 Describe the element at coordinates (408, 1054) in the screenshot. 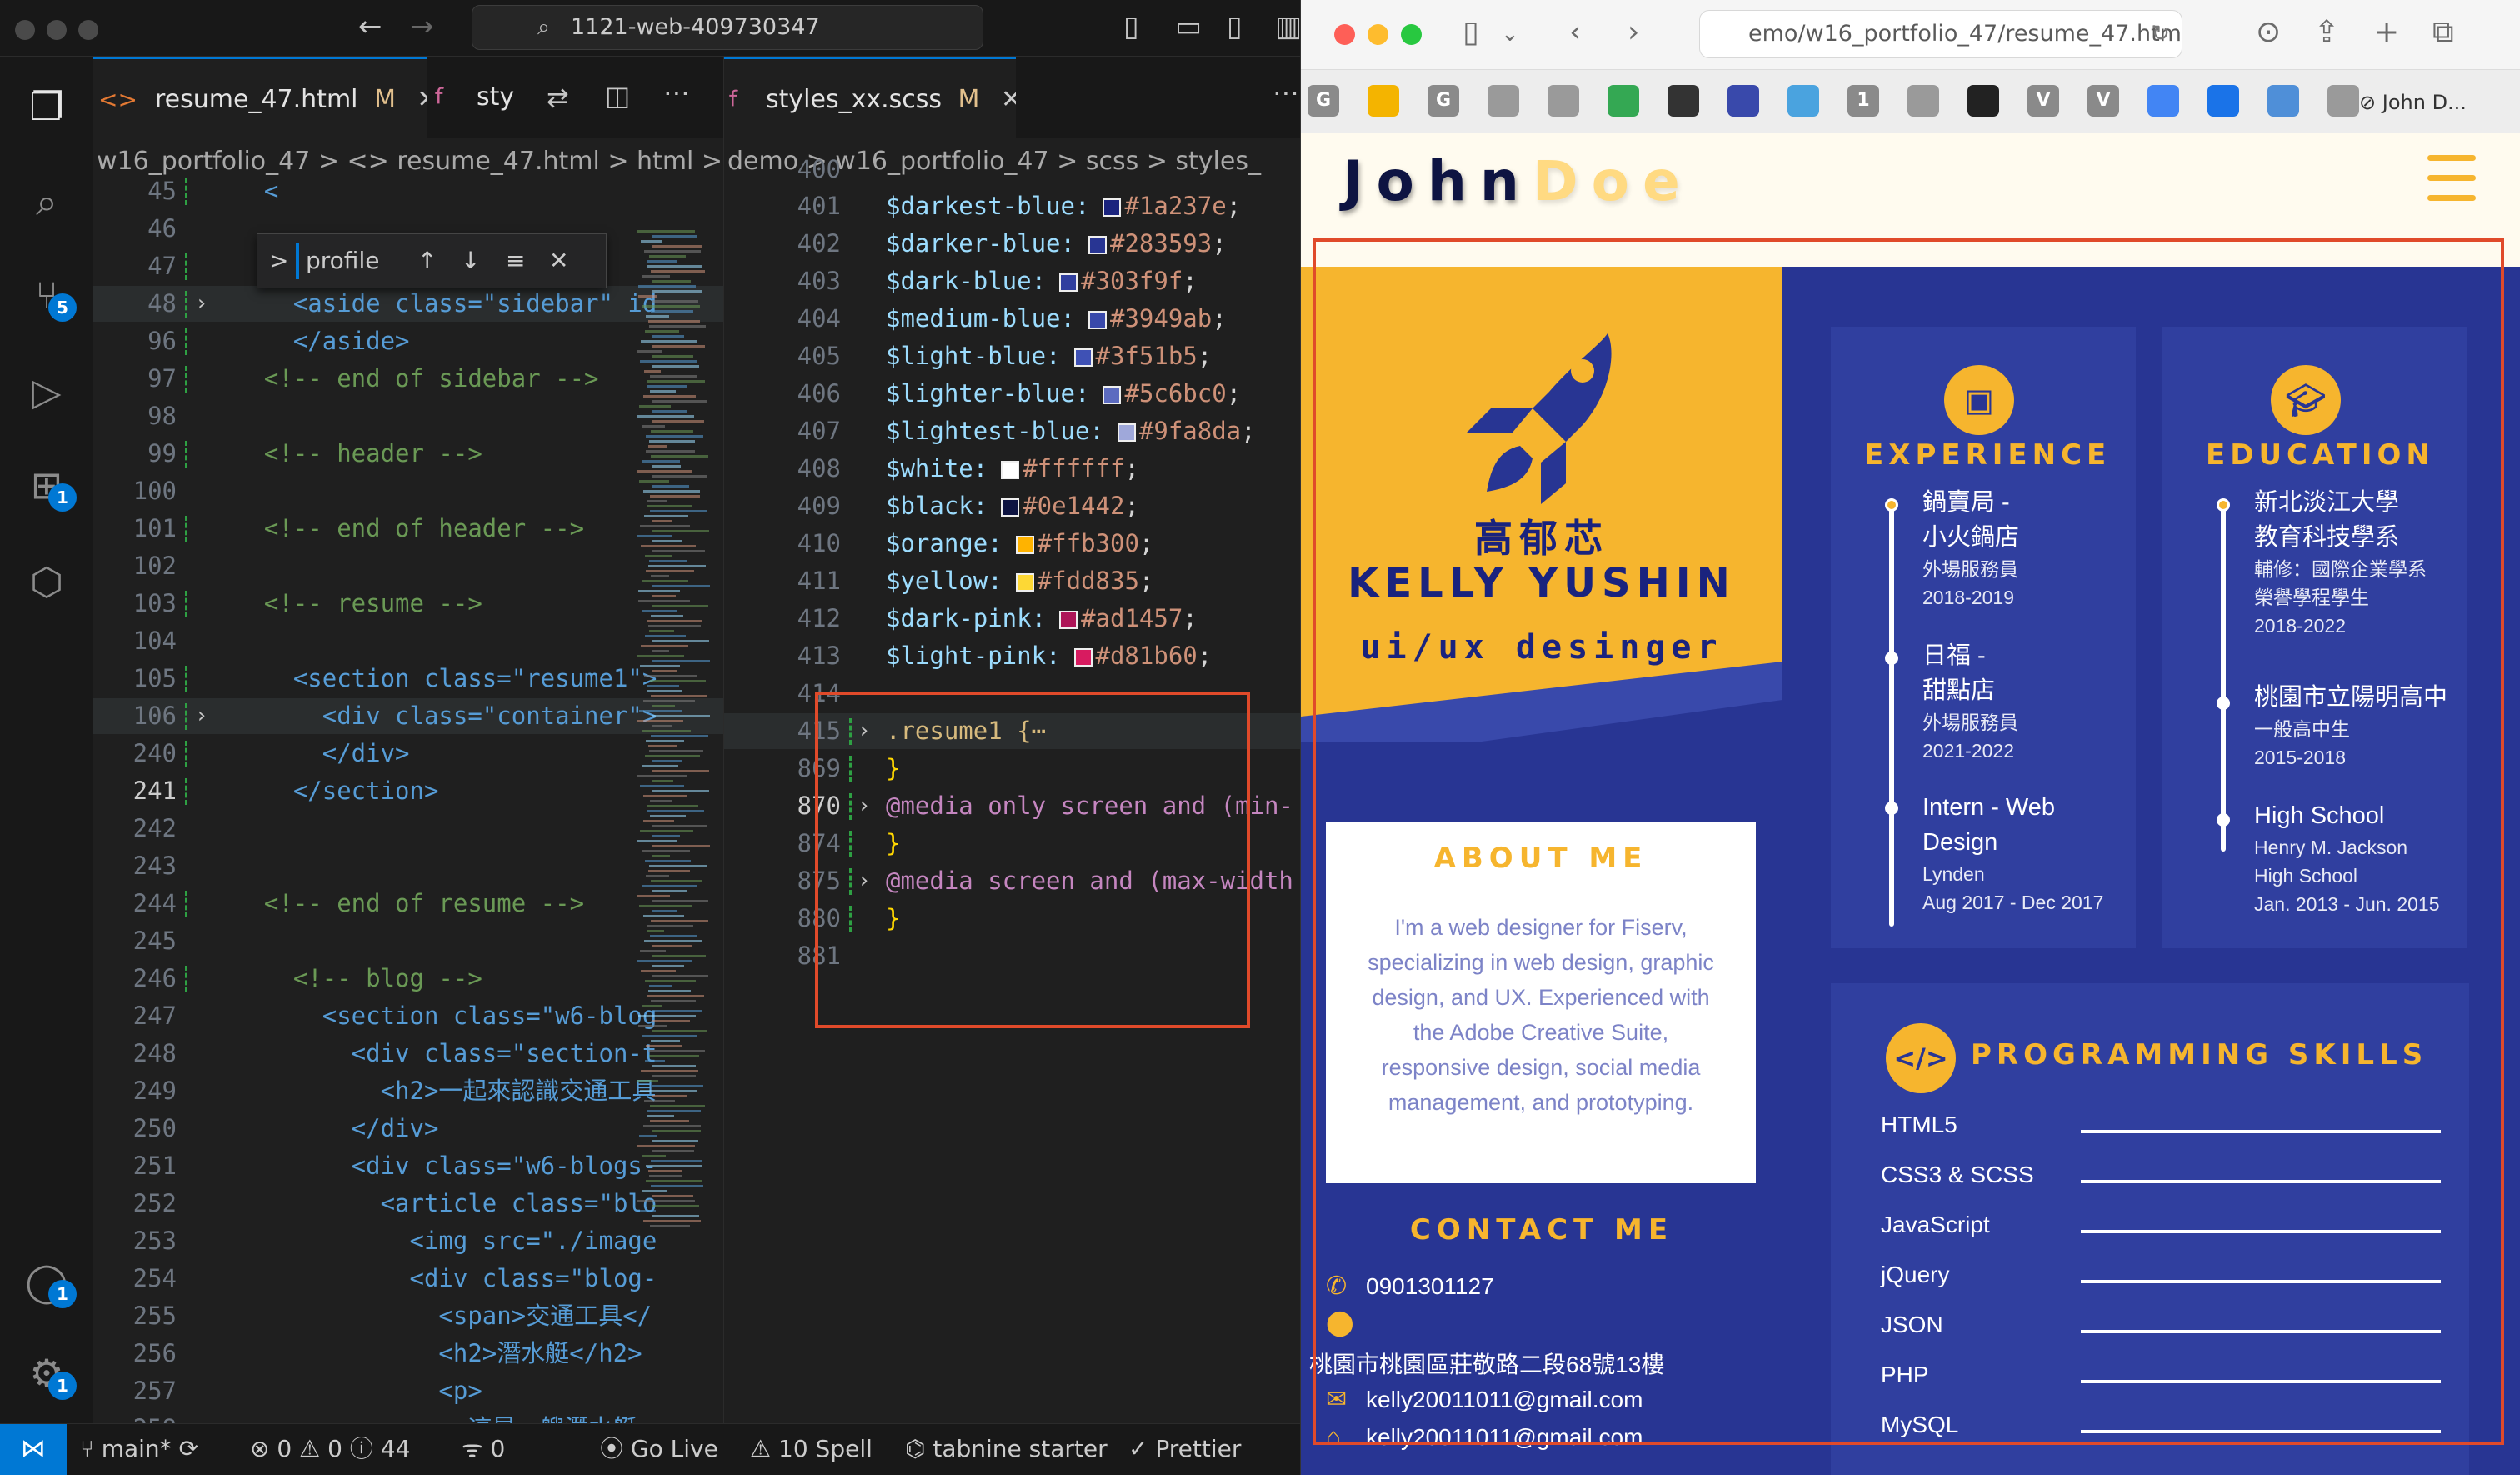

I see `code-line: 248 <div class="section-t` at that location.